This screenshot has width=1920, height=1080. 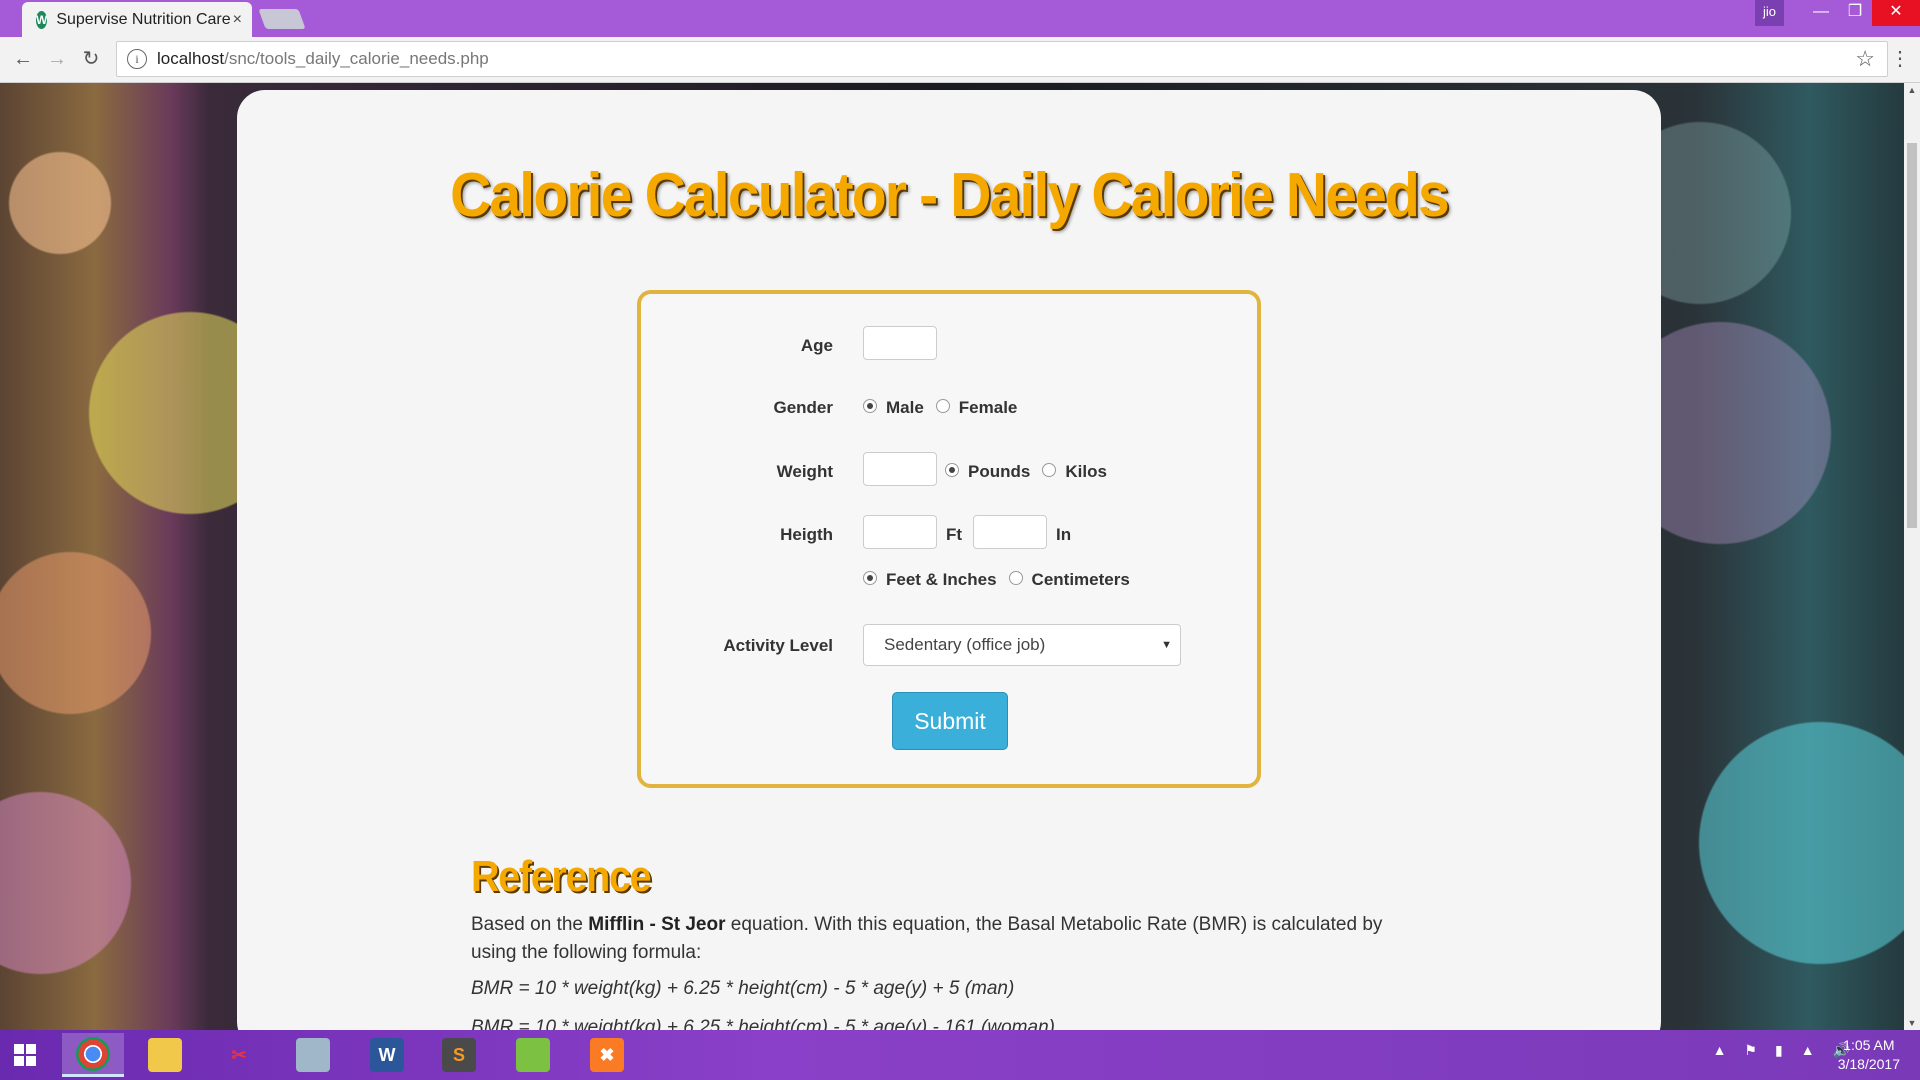 I want to click on gender-female-option: Female, so click(x=976, y=408).